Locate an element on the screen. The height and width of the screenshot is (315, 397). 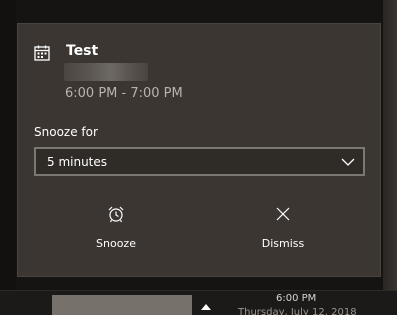
calendar-icon is located at coordinates (42, 53).